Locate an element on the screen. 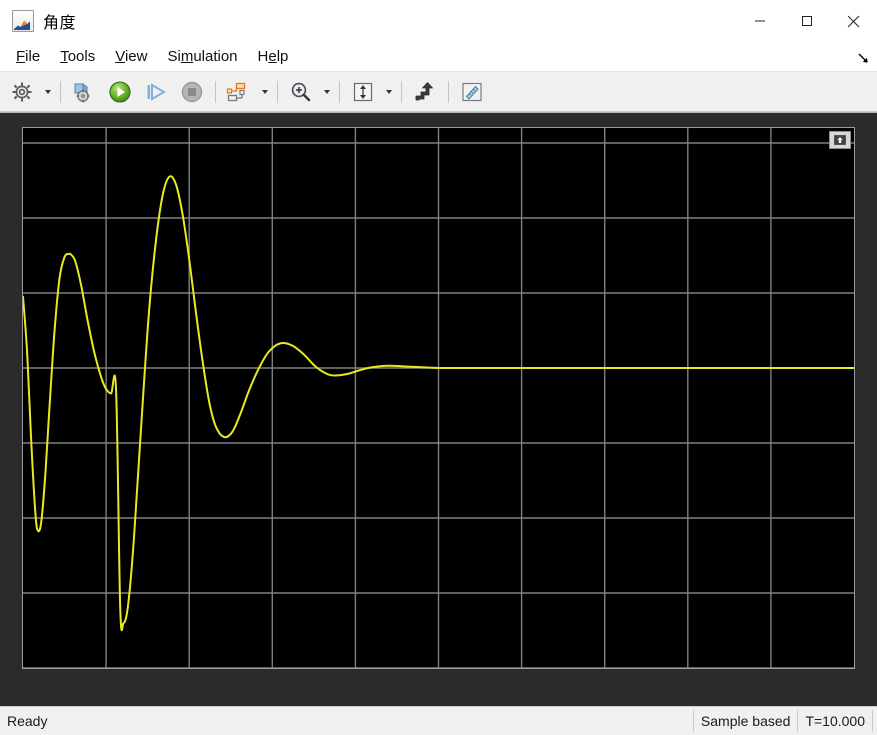 The height and width of the screenshot is (735, 877). autoscale-icon is located at coordinates (363, 91).